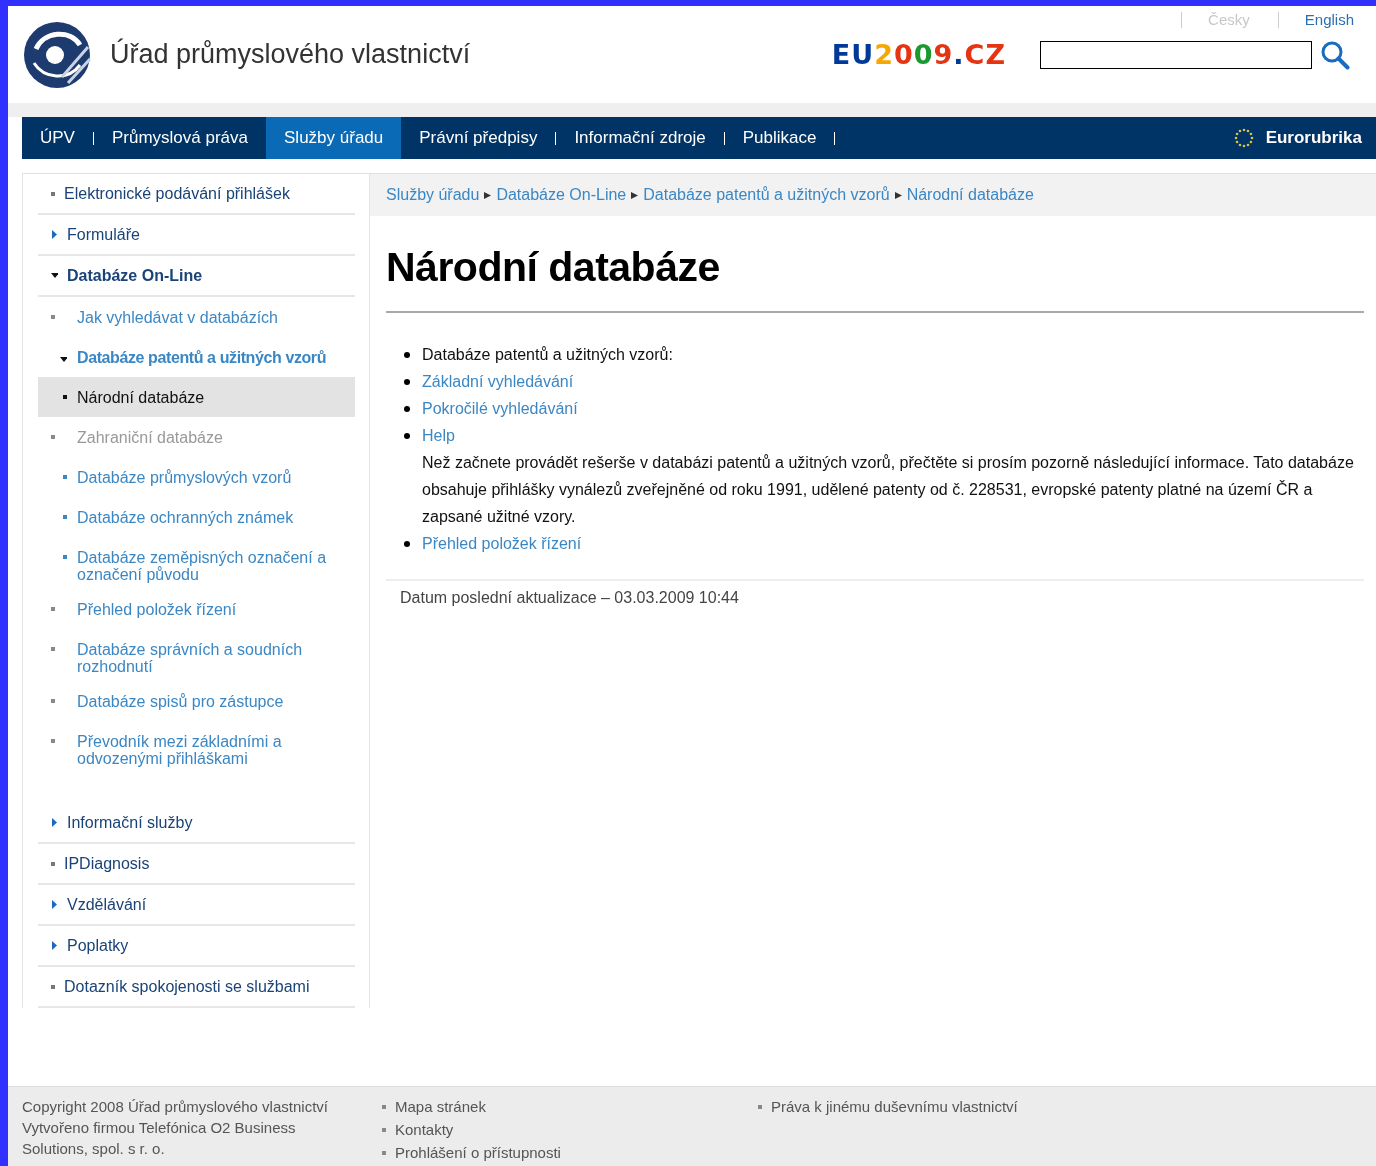 The width and height of the screenshot is (1376, 1166). What do you see at coordinates (180, 138) in the screenshot?
I see `nav-tab: Průmyslová práva` at bounding box center [180, 138].